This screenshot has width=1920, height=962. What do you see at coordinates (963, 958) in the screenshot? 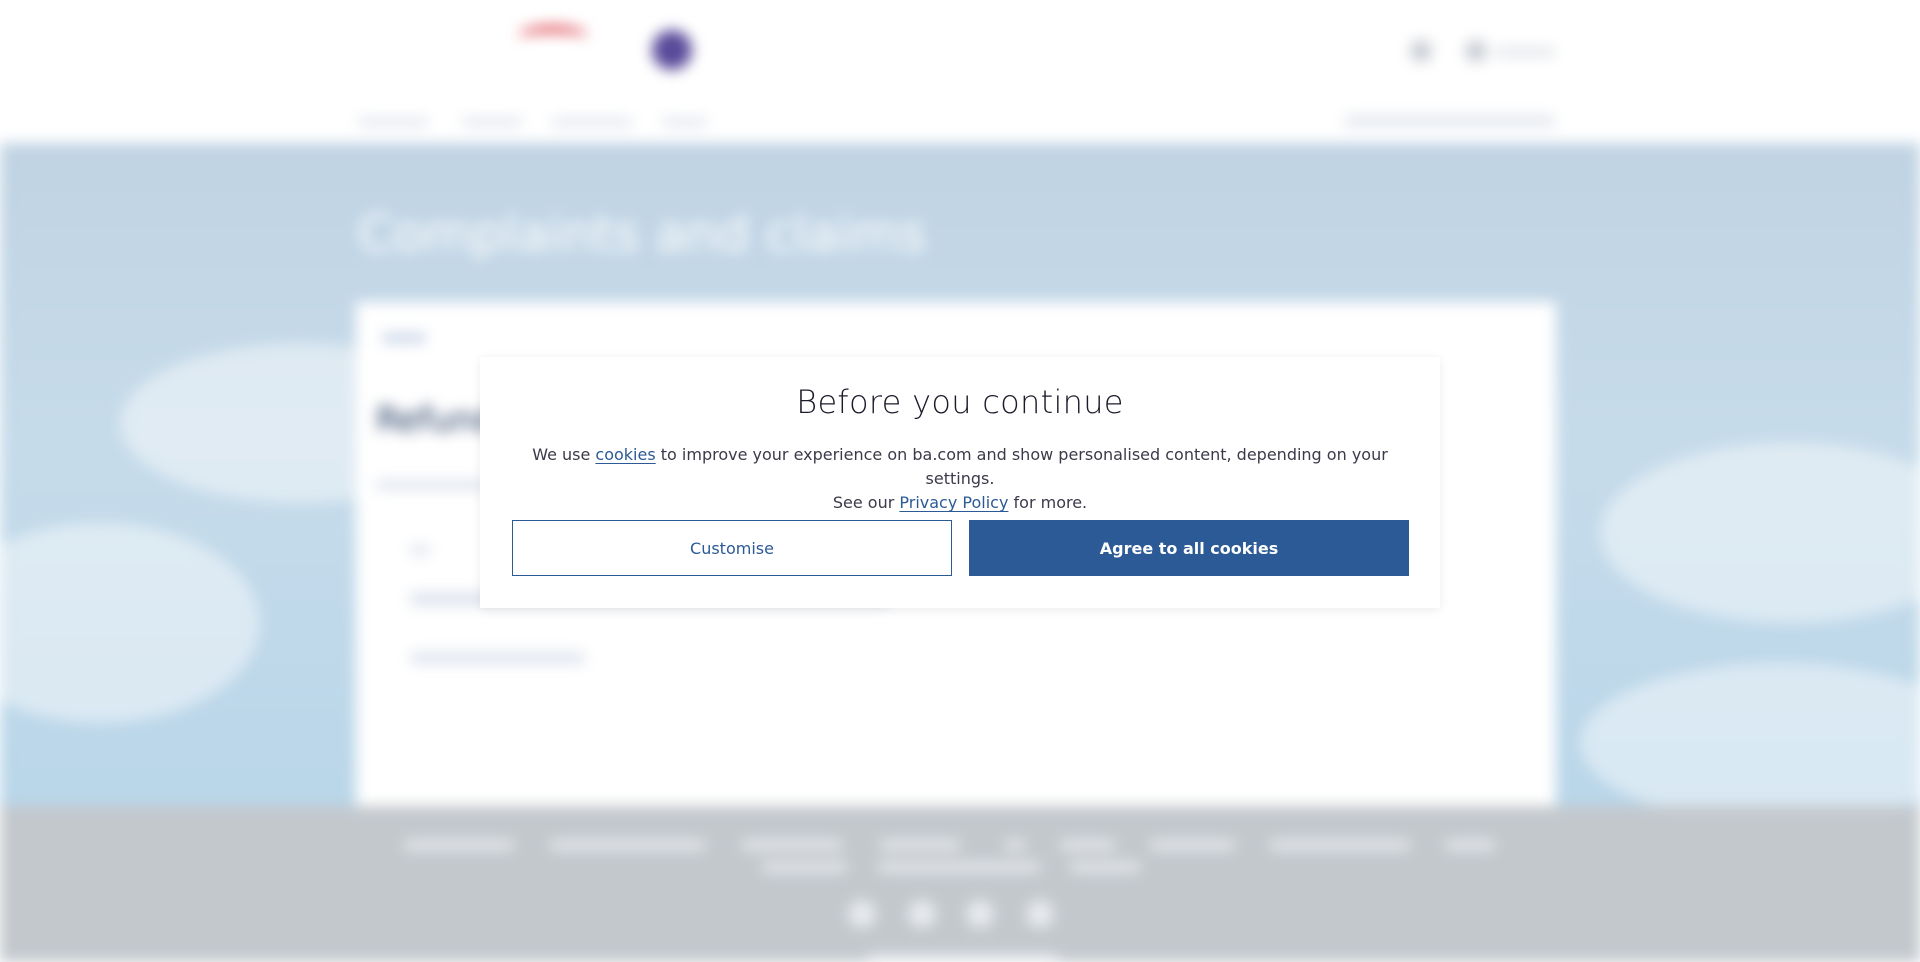
I see `footer-copyright` at bounding box center [963, 958].